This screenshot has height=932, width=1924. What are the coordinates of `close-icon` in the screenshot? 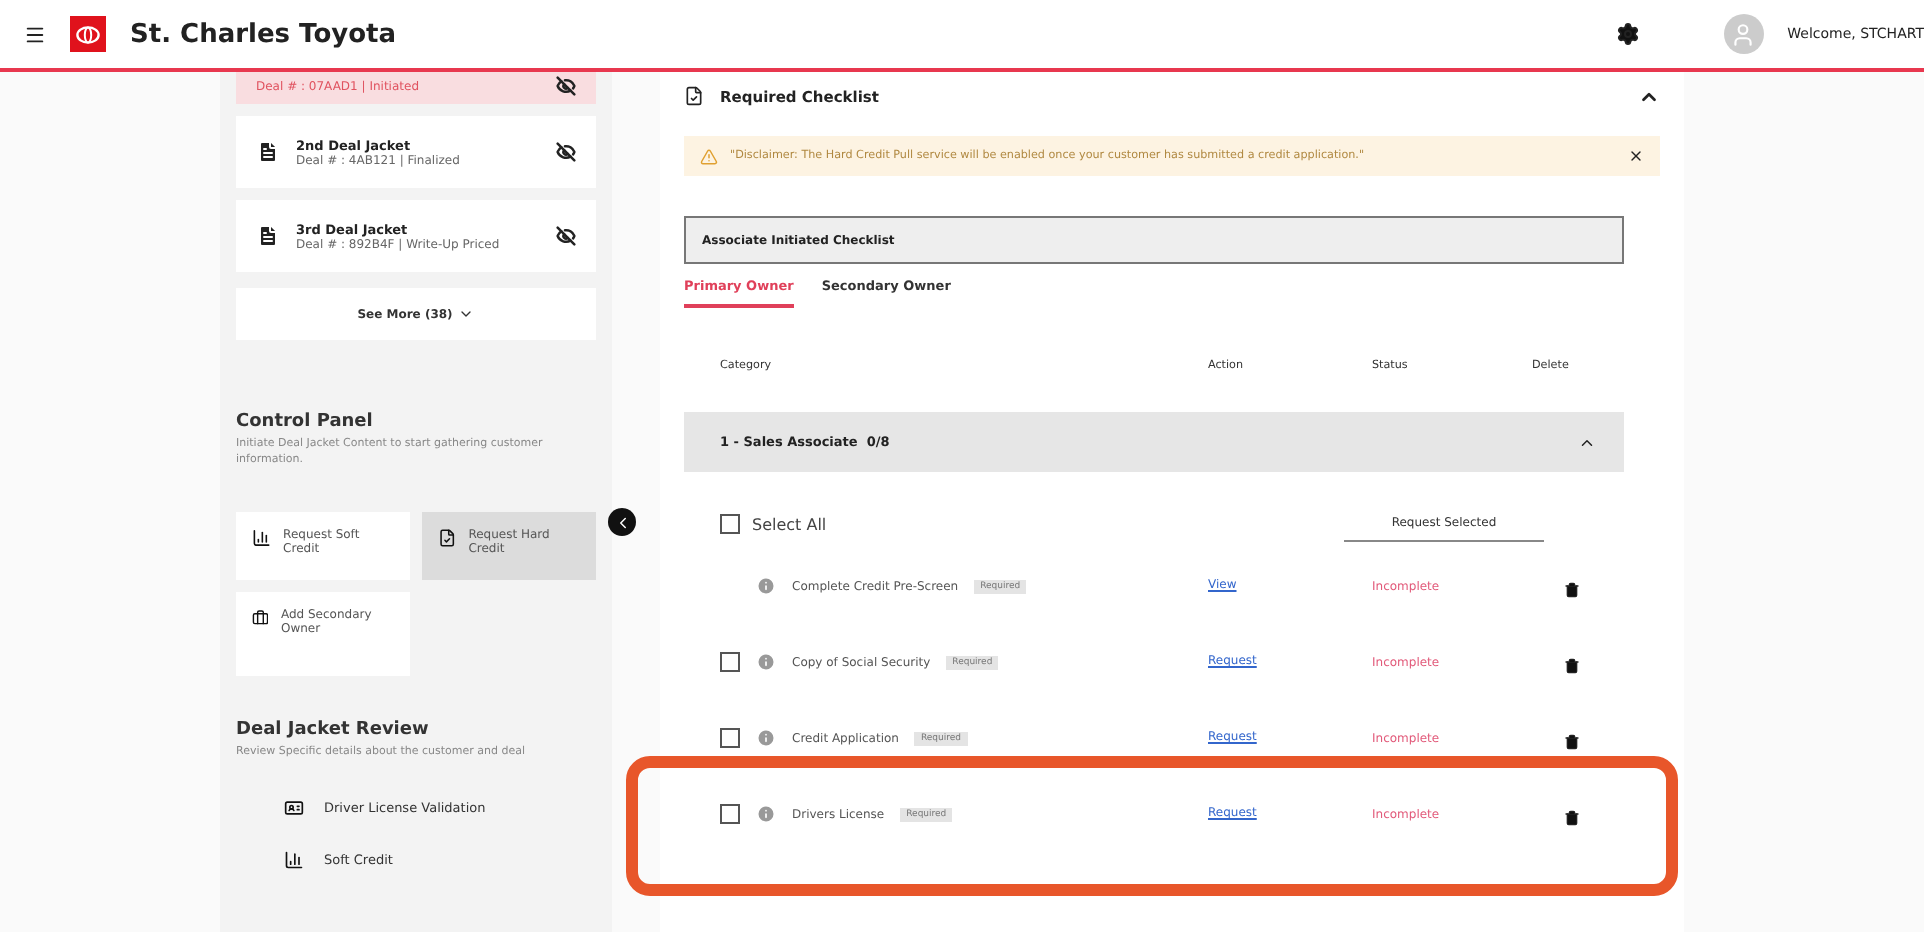 It's located at (1636, 156).